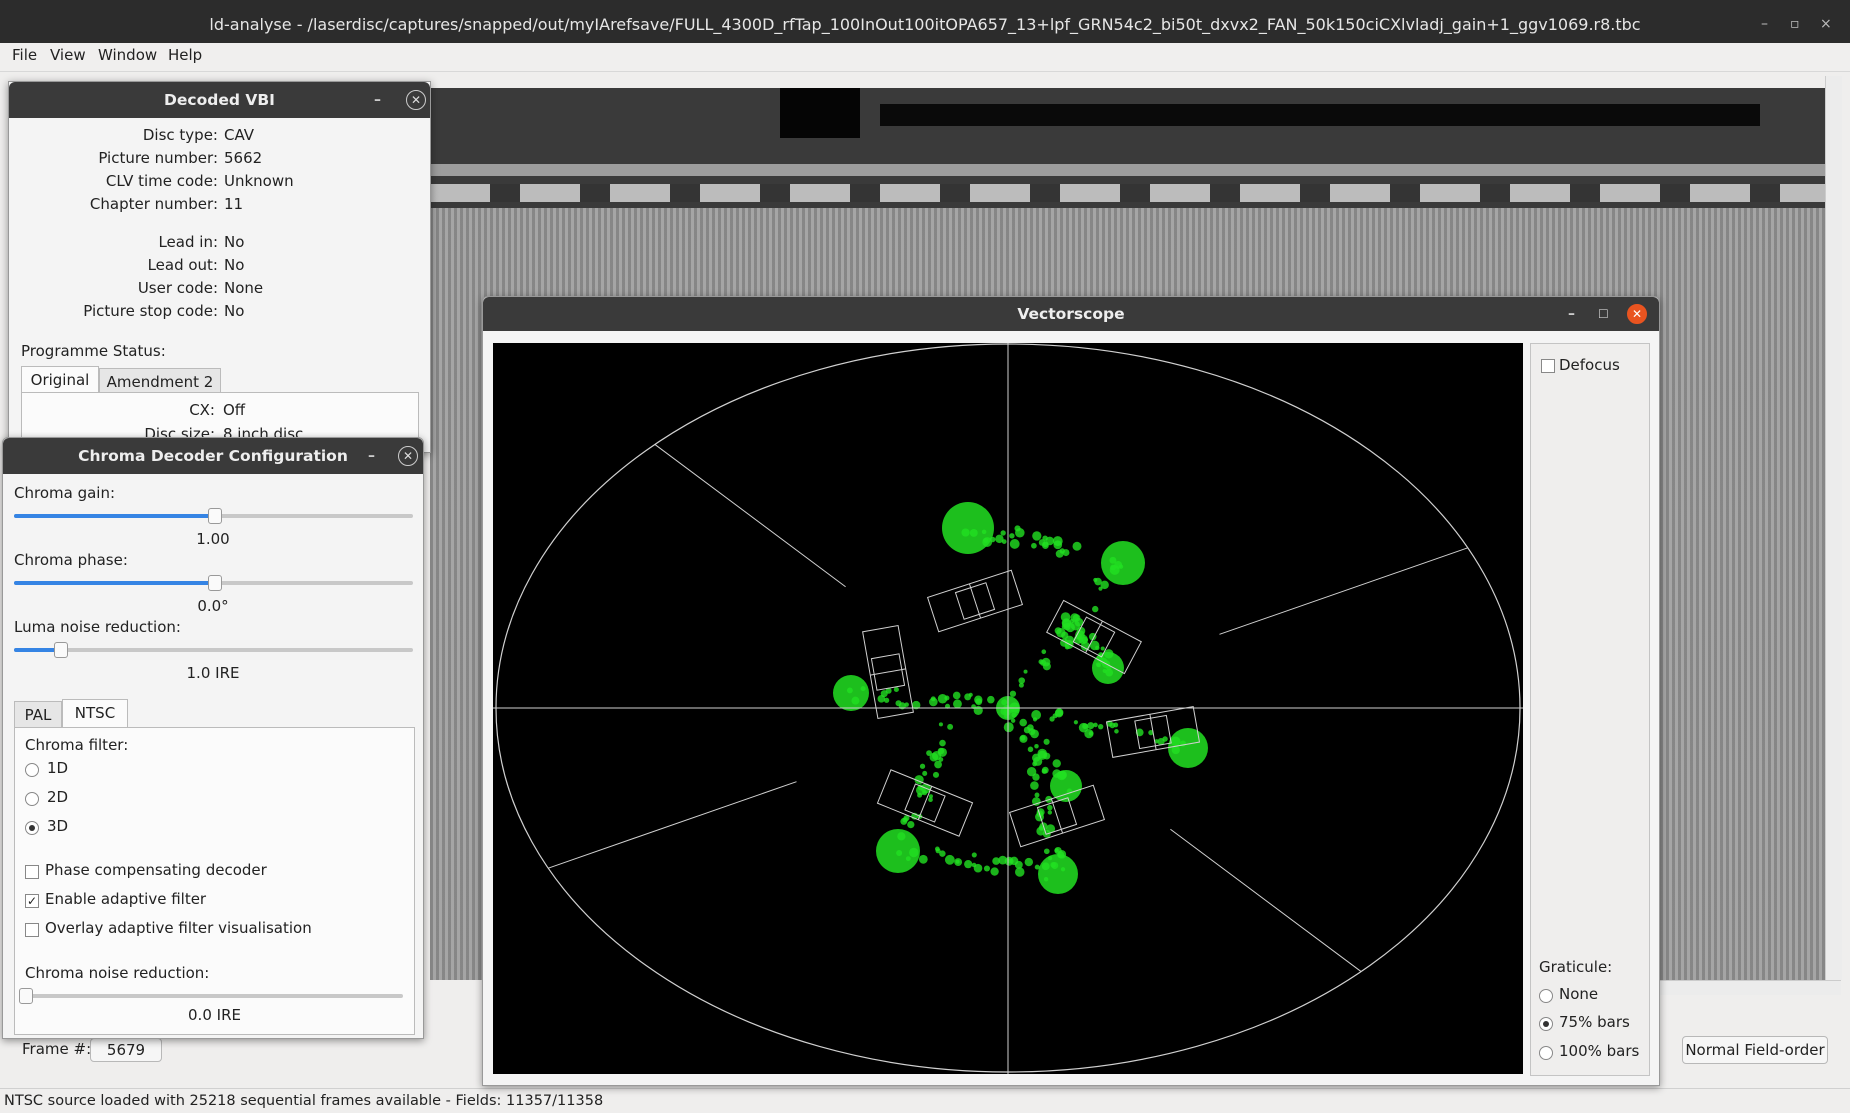 The width and height of the screenshot is (1850, 1113). I want to click on adaptive-filter-checkbox: ✓, so click(32, 901).